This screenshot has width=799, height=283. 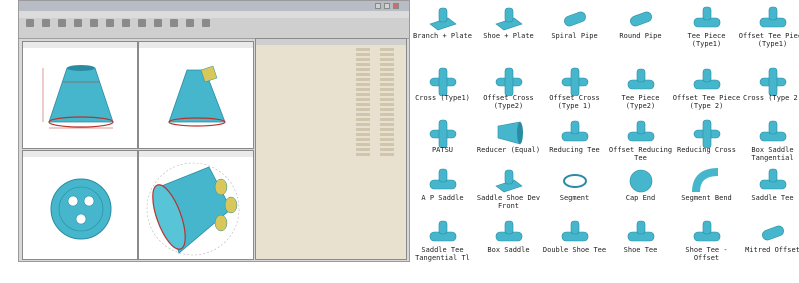 What do you see at coordinates (640, 36) in the screenshot?
I see `palette-item-label: Round Pipe` at bounding box center [640, 36].